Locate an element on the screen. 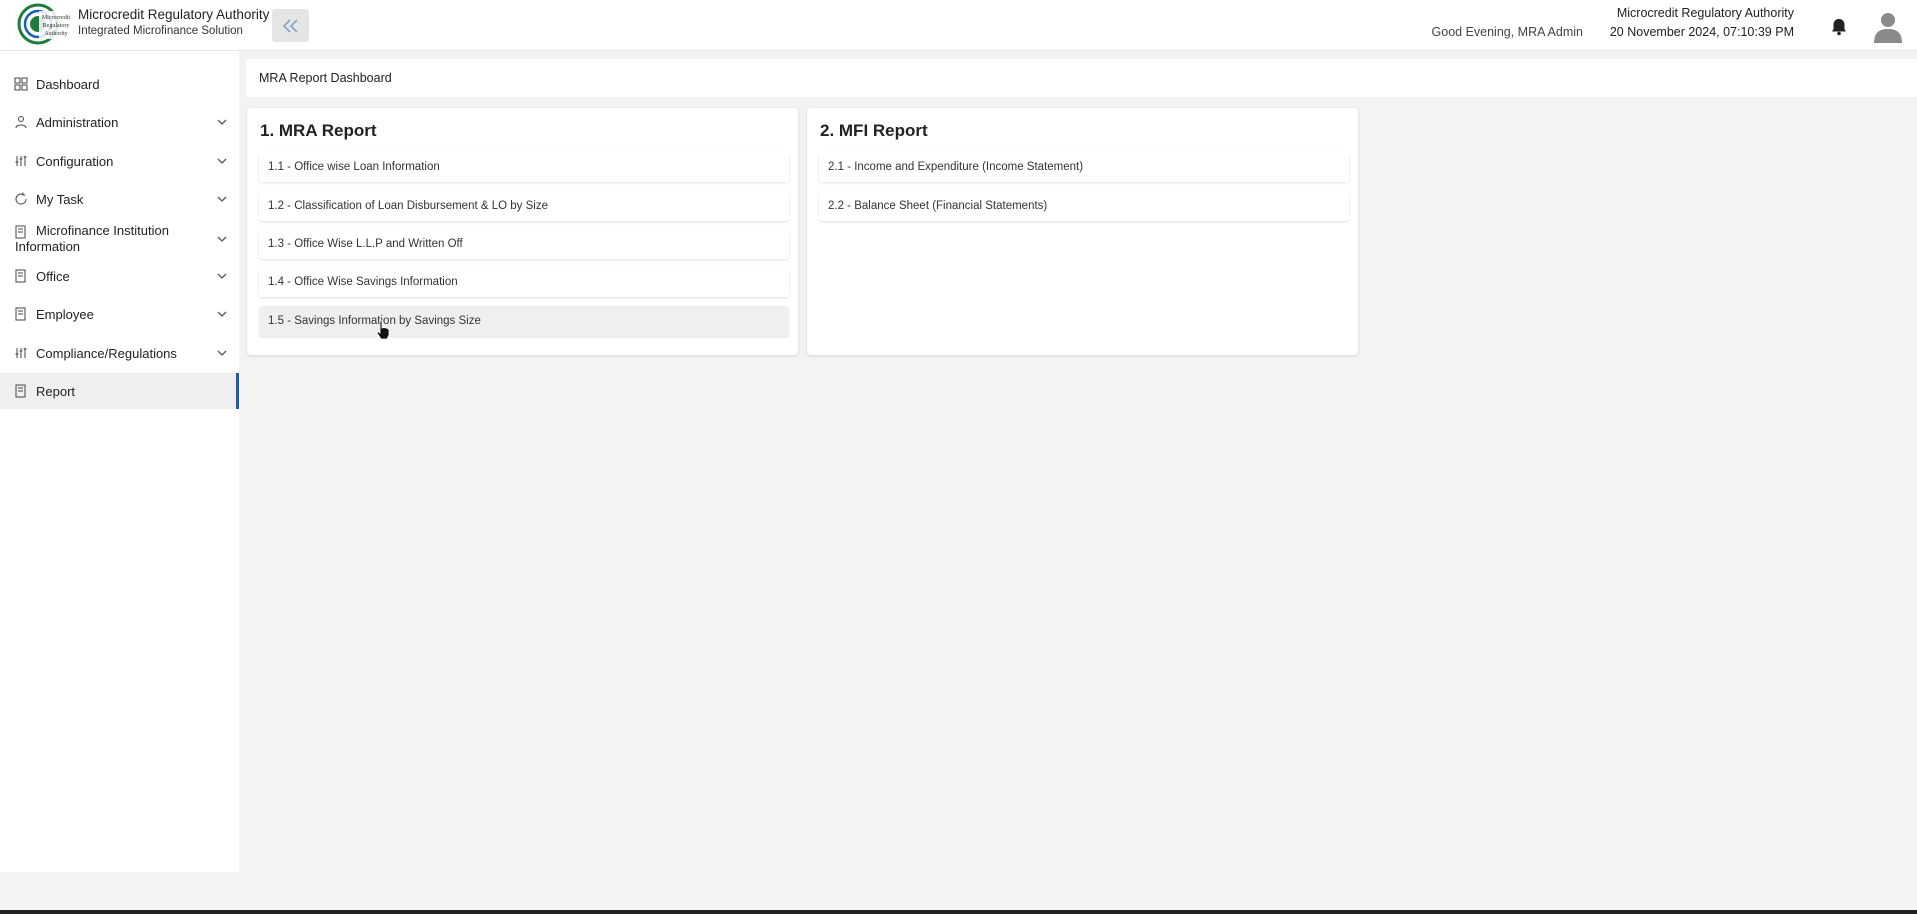 This screenshot has height=914, width=1917. double-chevron-left-icon is located at coordinates (290, 25).